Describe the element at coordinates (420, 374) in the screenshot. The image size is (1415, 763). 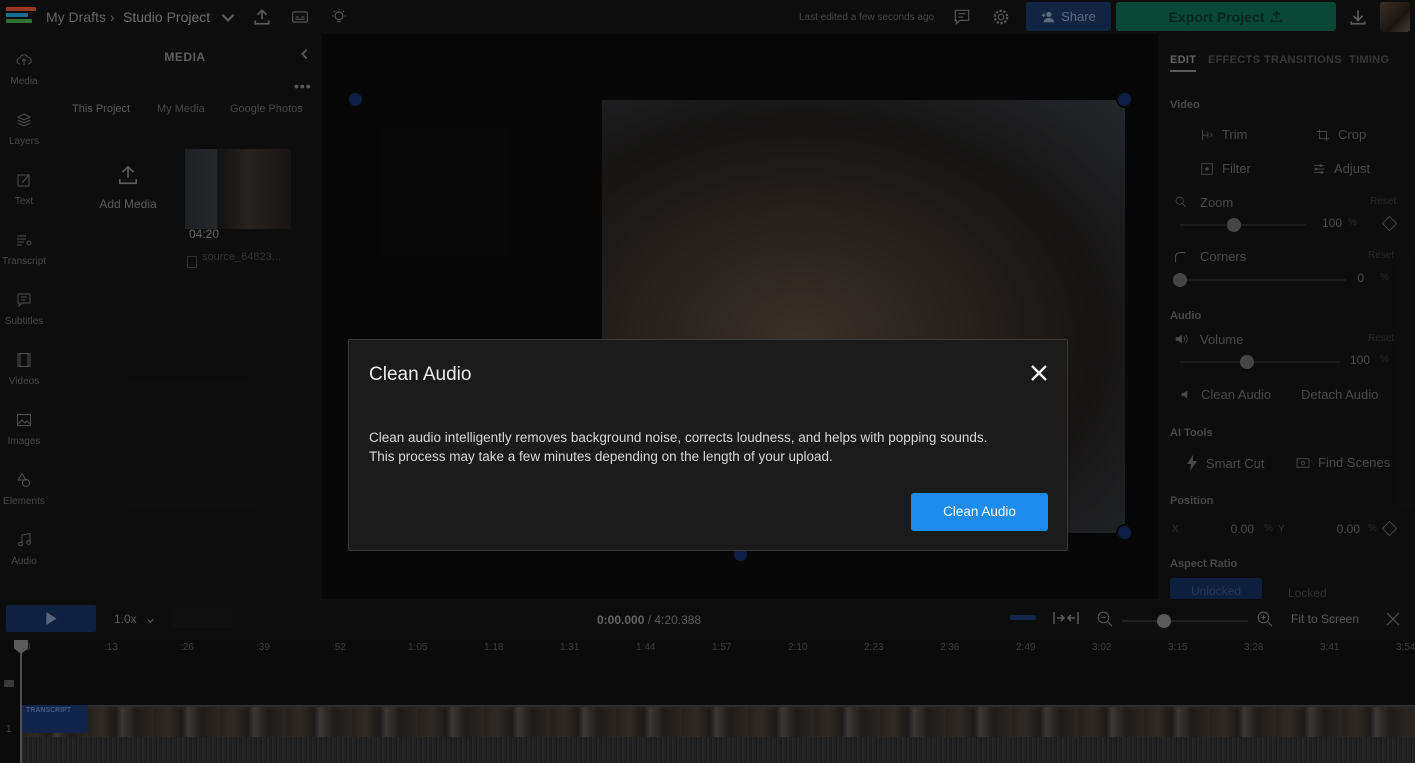
I see `dialog-title: Clean Audio` at that location.